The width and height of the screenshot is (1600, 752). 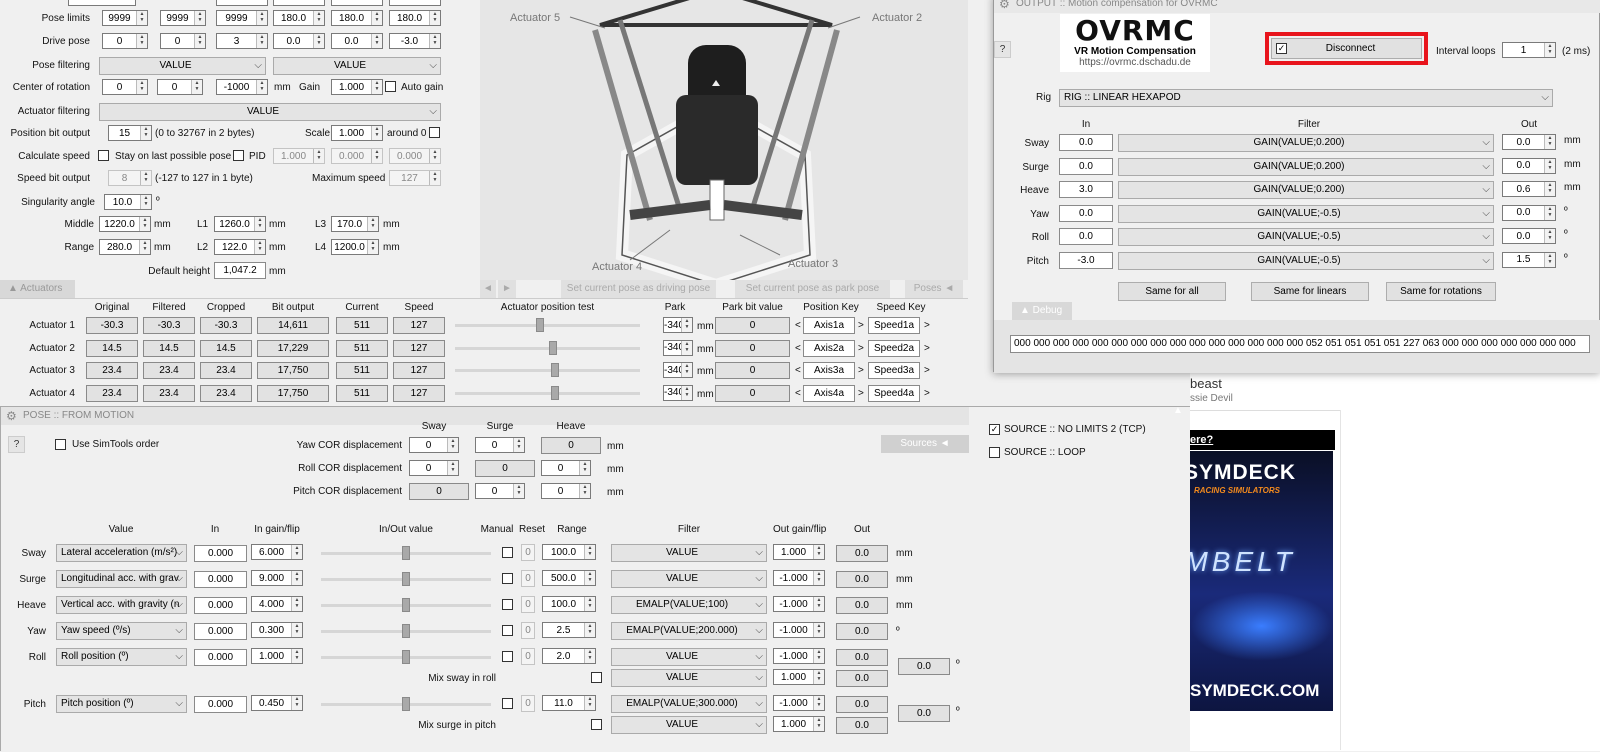 I want to click on mix-sway-checkbox, so click(x=596, y=677).